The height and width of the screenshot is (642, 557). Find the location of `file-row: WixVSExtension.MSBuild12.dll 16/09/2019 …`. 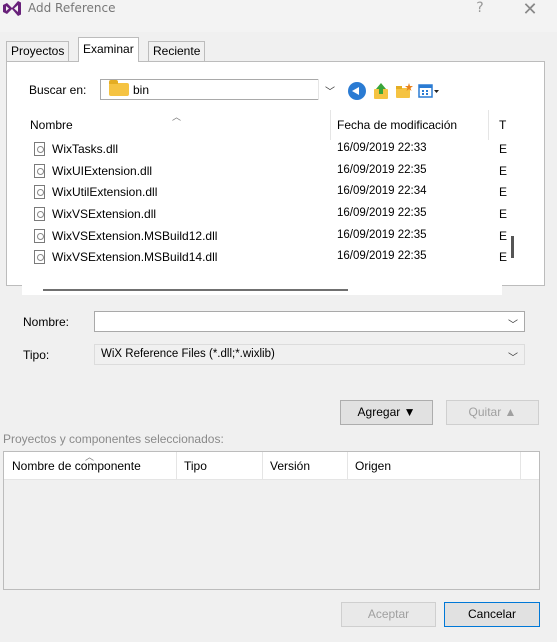

file-row: WixVSExtension.MSBuild12.dll 16/09/2019 … is located at coordinates (280, 237).